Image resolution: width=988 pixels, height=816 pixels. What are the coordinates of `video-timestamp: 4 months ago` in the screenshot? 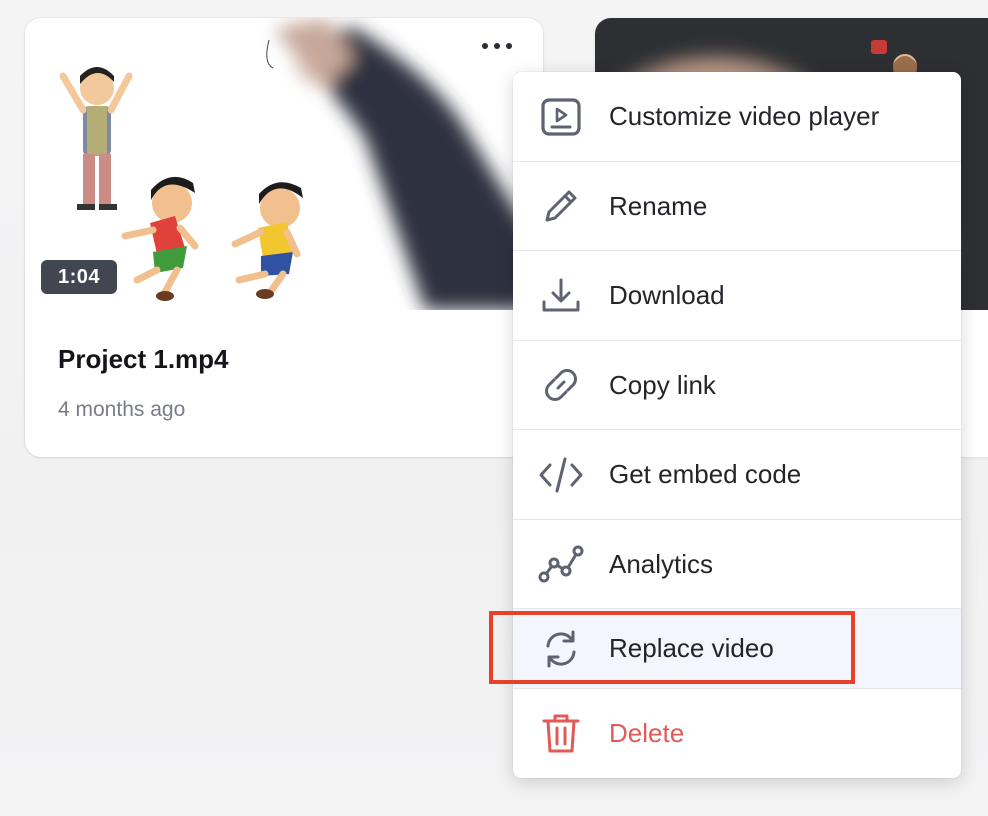 It's located at (122, 409).